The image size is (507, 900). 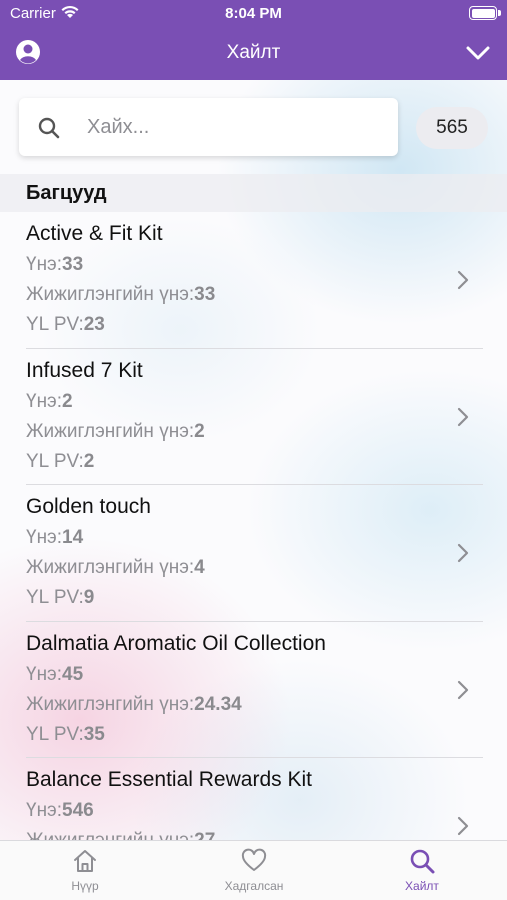 What do you see at coordinates (49, 401) in the screenshot?
I see `item-price: Үнэ:2` at bounding box center [49, 401].